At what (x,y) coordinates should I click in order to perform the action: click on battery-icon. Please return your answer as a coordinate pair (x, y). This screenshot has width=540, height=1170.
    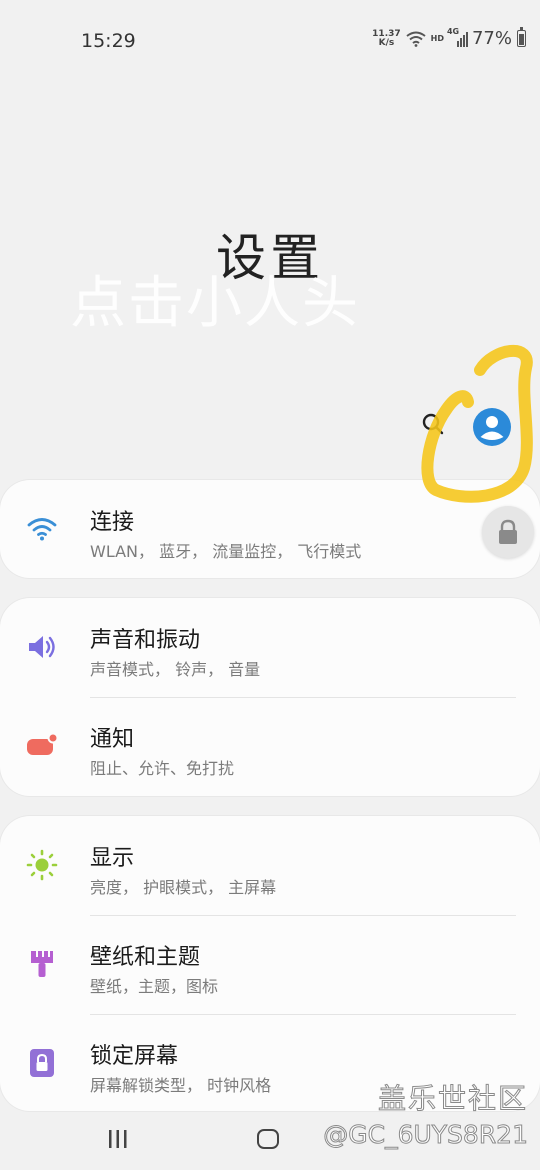
    Looking at the image, I should click on (521, 37).